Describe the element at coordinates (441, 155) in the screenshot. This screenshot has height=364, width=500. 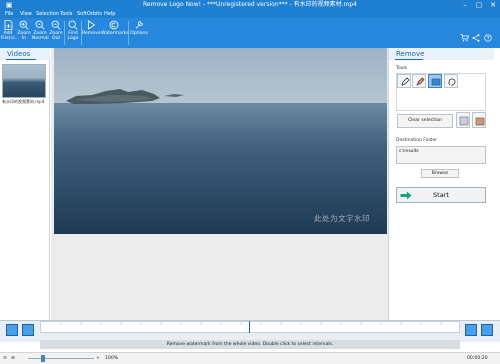
I see `destination-folder-field: c:\results` at that location.